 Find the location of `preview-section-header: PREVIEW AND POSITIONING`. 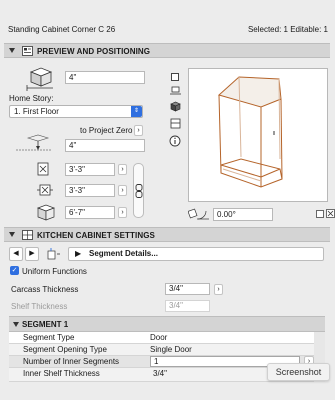

preview-section-header: PREVIEW AND POSITIONING is located at coordinates (167, 50).